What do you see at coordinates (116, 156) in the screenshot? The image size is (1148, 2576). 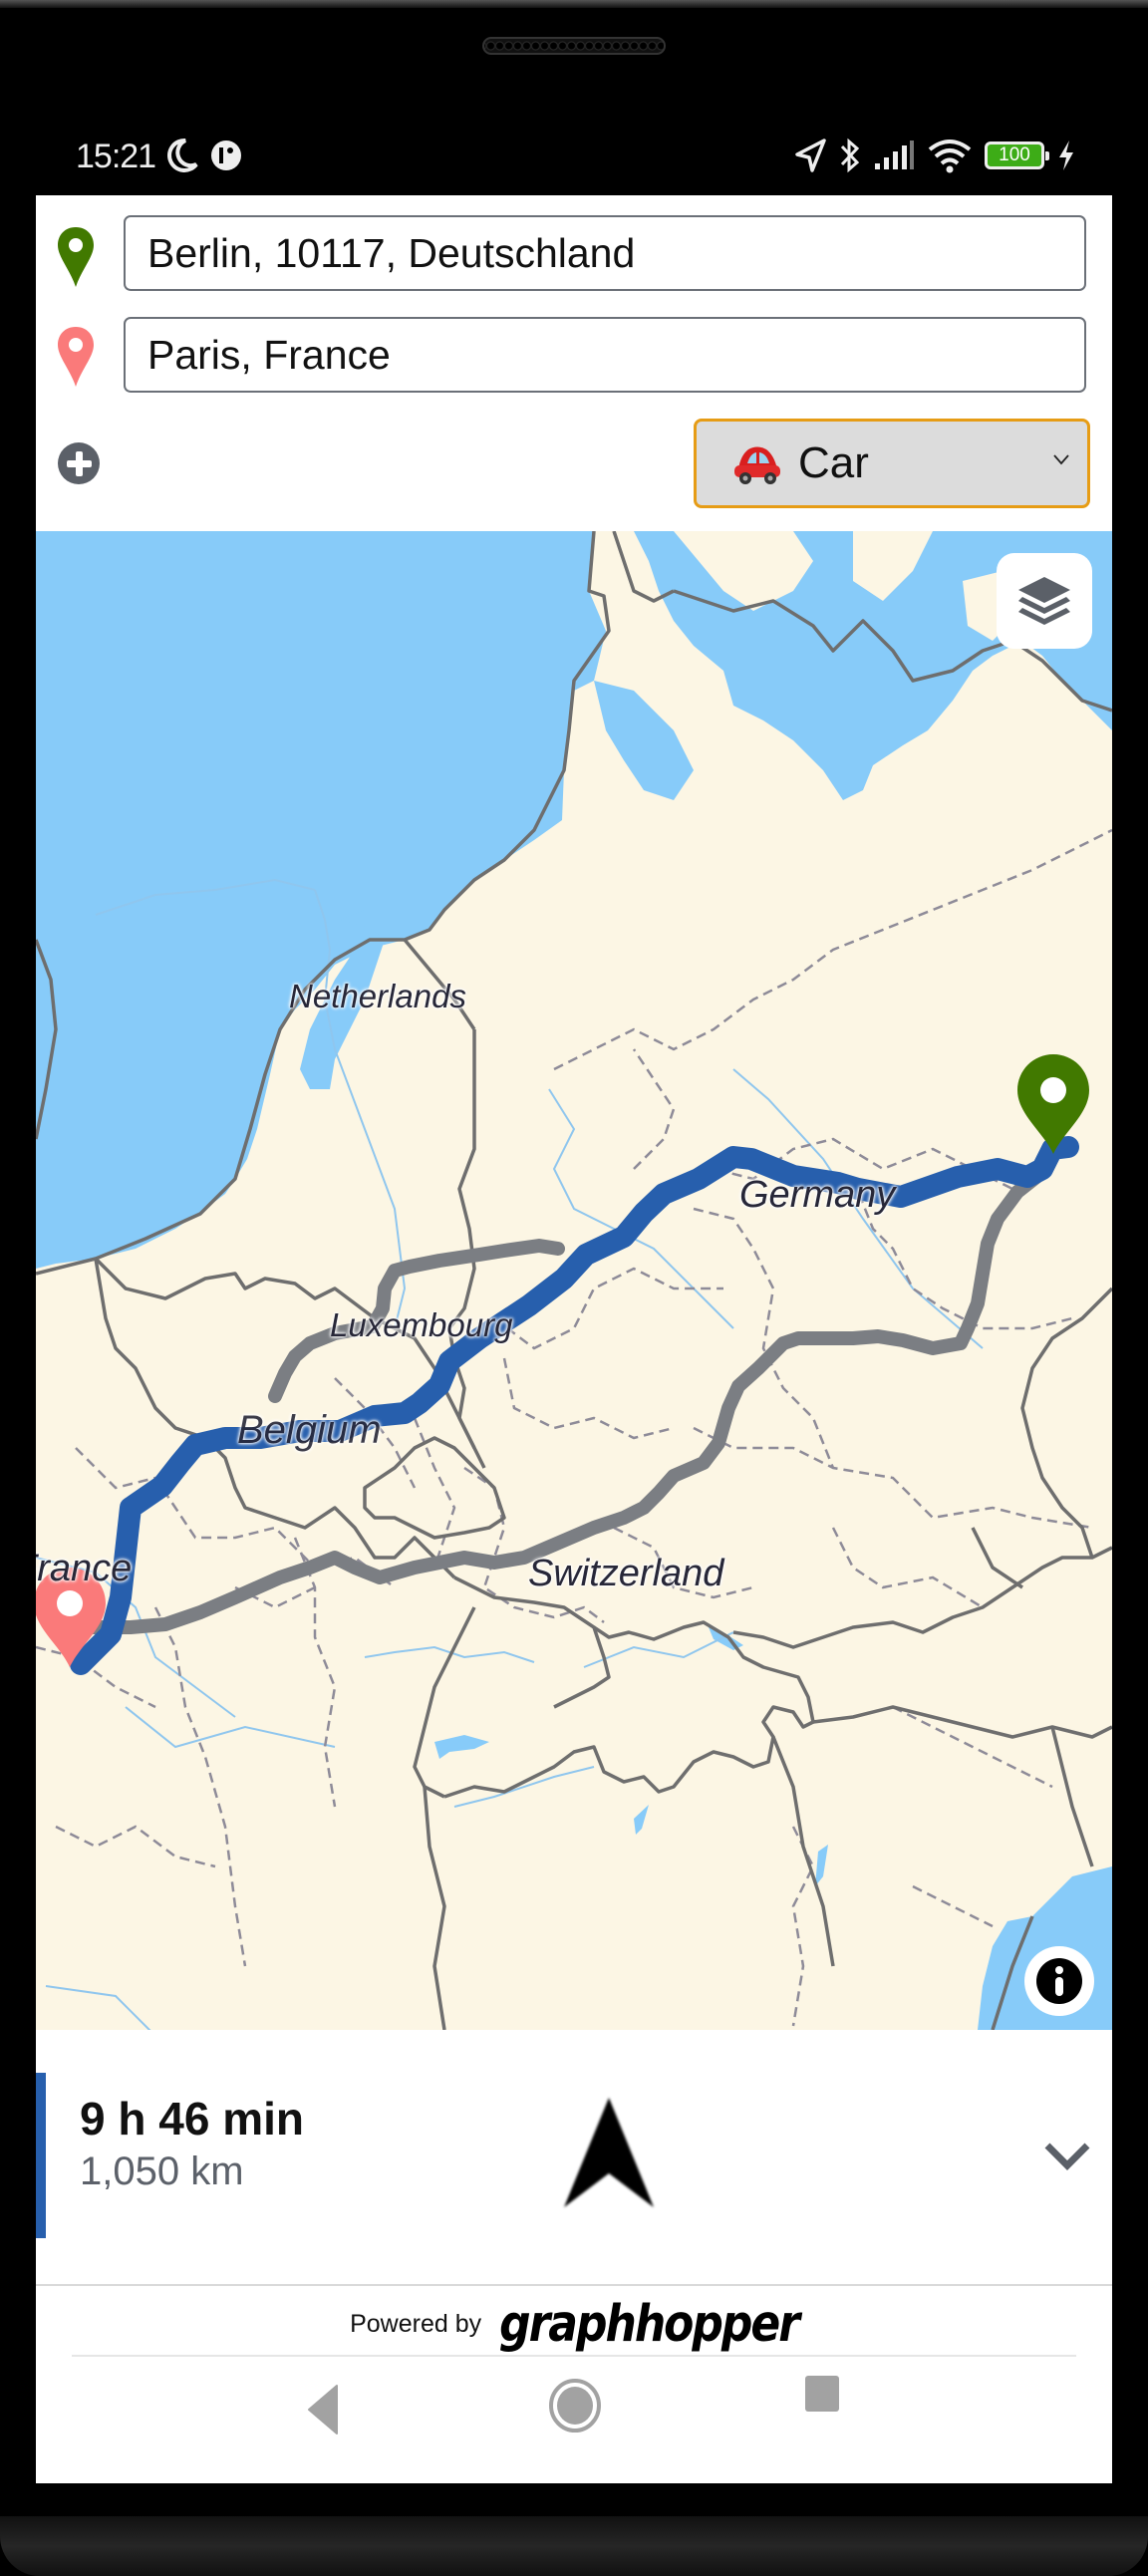 I see `status-time: 15:21` at bounding box center [116, 156].